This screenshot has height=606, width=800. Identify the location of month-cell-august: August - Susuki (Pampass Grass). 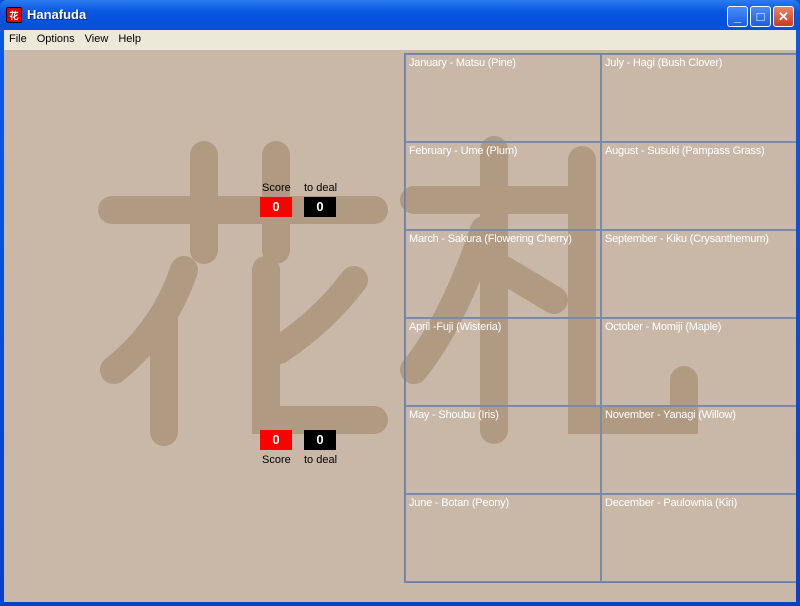
(698, 186).